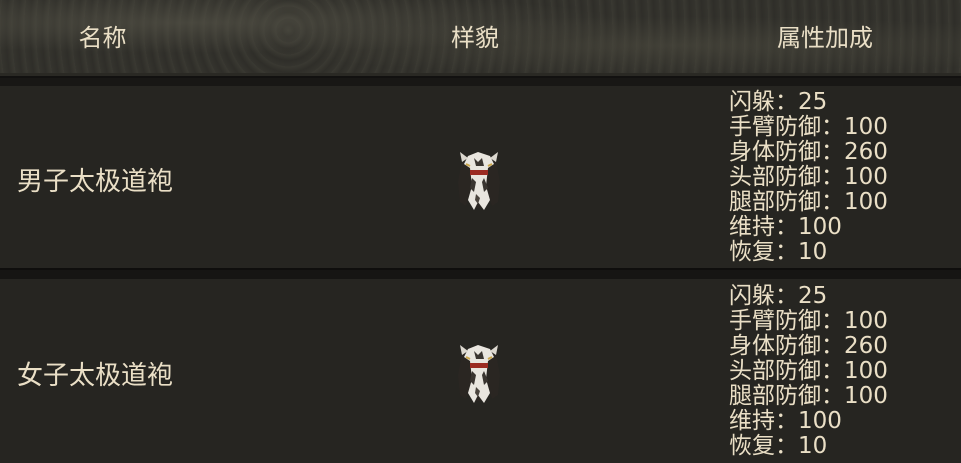  I want to click on item-name: 女子太极道袍, so click(95, 376).